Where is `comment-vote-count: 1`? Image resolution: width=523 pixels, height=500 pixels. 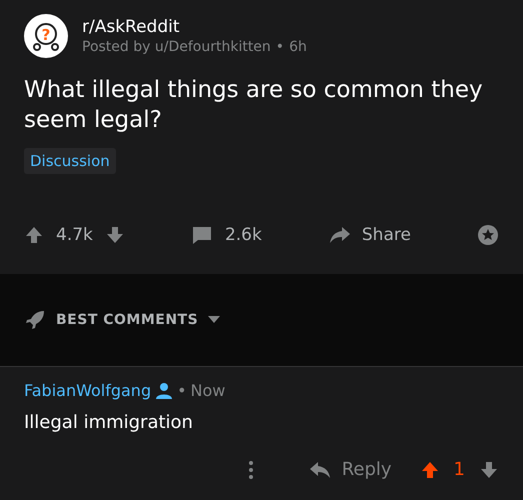
comment-vote-count: 1 is located at coordinates (459, 469).